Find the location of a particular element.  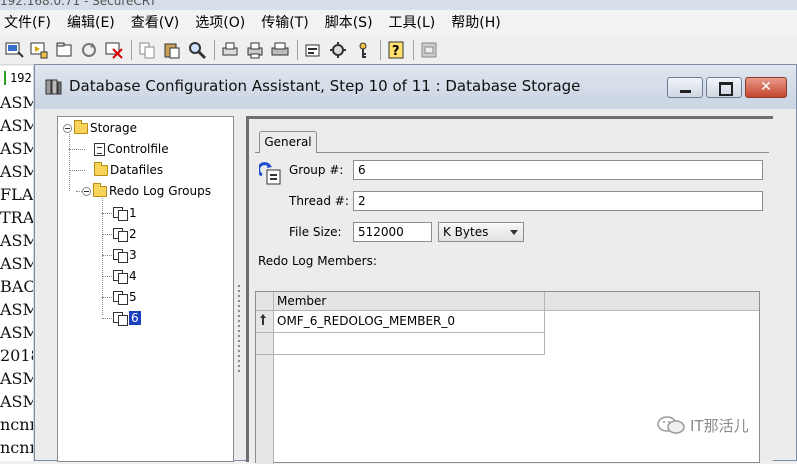

tree-node-label: Controlfile is located at coordinates (138, 149).